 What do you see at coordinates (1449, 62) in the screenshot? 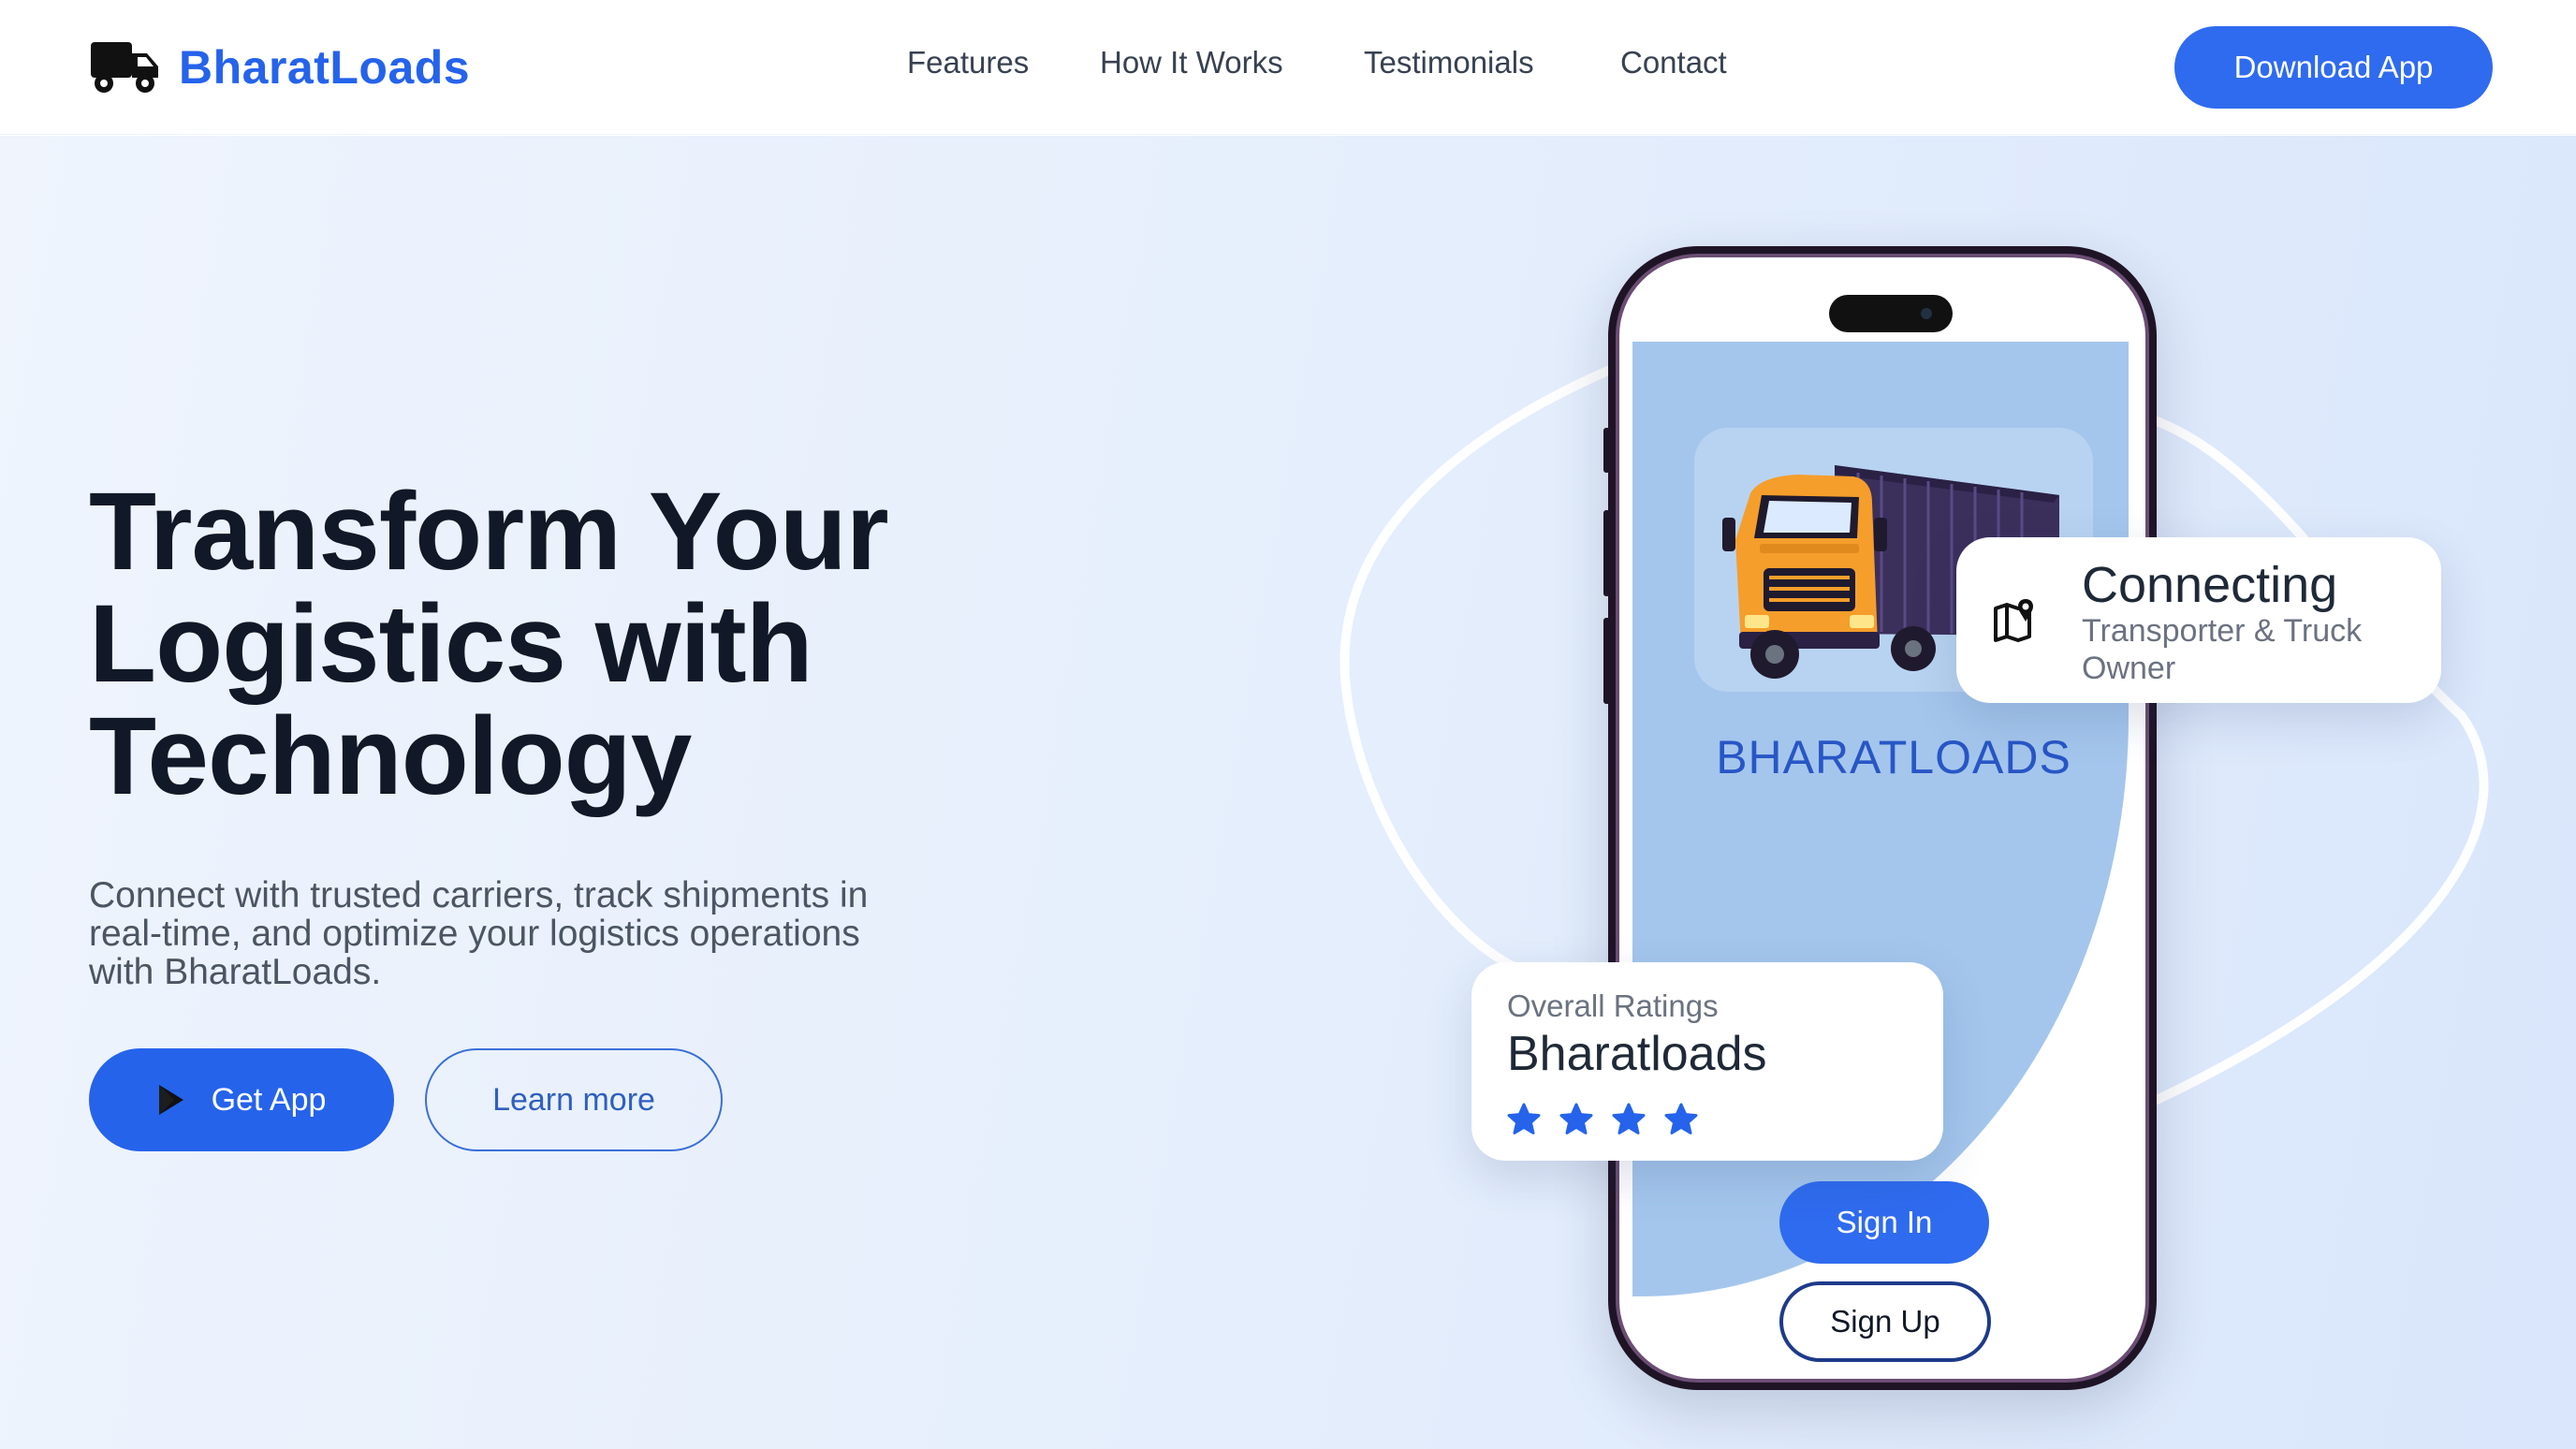
I see `nav-link-testimonials: Testimonials` at bounding box center [1449, 62].